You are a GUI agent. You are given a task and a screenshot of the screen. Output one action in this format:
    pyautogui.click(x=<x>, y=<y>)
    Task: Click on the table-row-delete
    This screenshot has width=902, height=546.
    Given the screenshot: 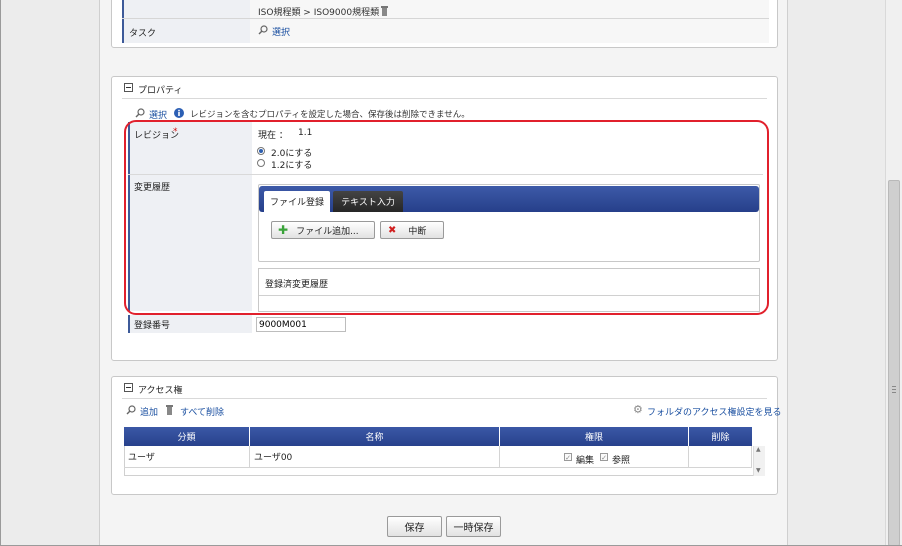 What is the action you would take?
    pyautogui.click(x=720, y=457)
    